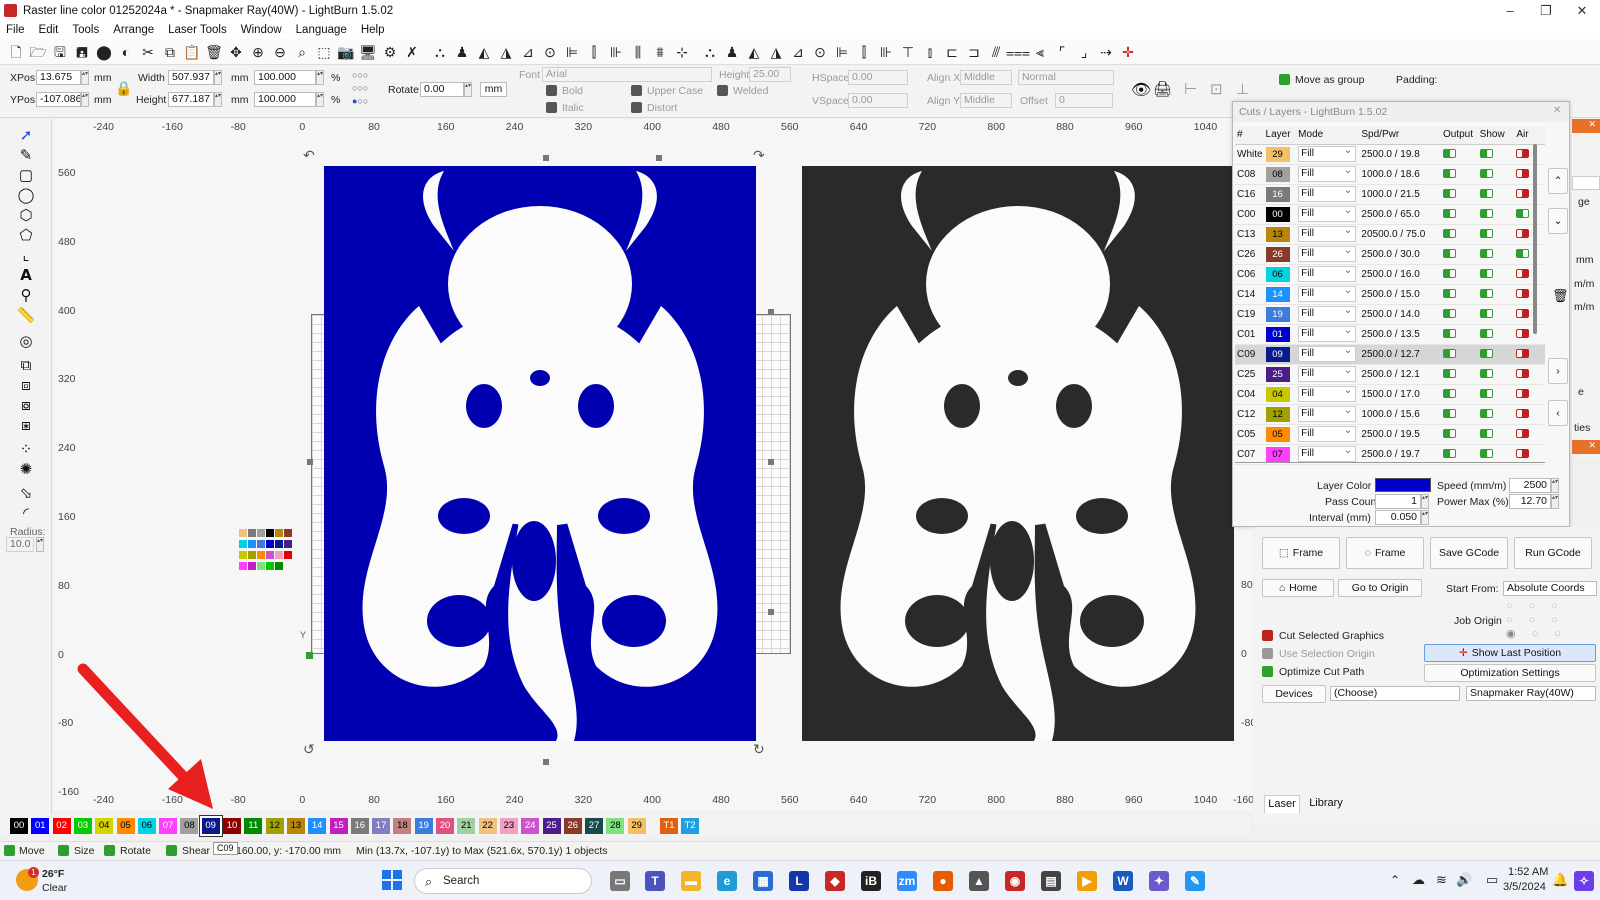  What do you see at coordinates (125, 826) in the screenshot?
I see `palette-color-05: 05` at bounding box center [125, 826].